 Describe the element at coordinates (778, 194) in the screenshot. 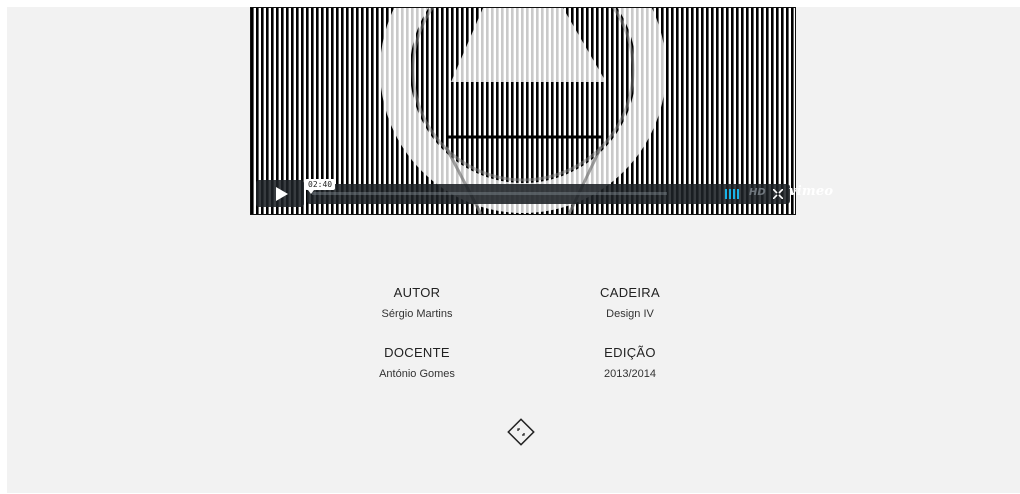

I see `fullscreen-icon` at that location.